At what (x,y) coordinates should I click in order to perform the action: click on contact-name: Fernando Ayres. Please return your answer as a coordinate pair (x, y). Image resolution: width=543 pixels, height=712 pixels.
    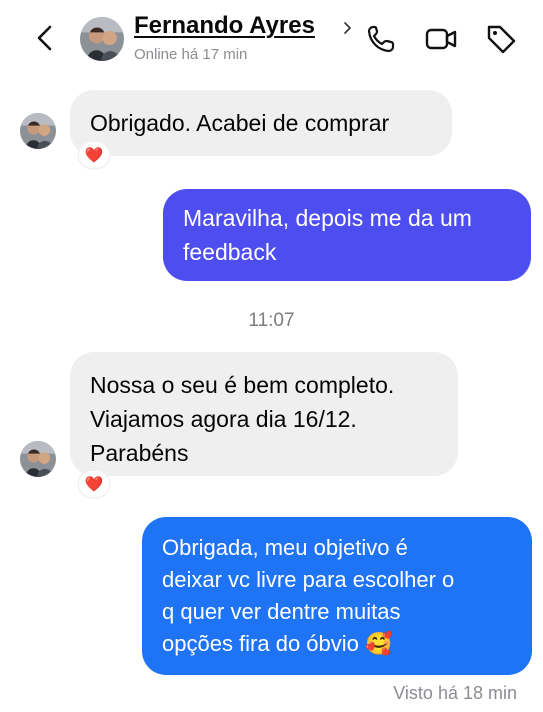
    Looking at the image, I should click on (224, 26).